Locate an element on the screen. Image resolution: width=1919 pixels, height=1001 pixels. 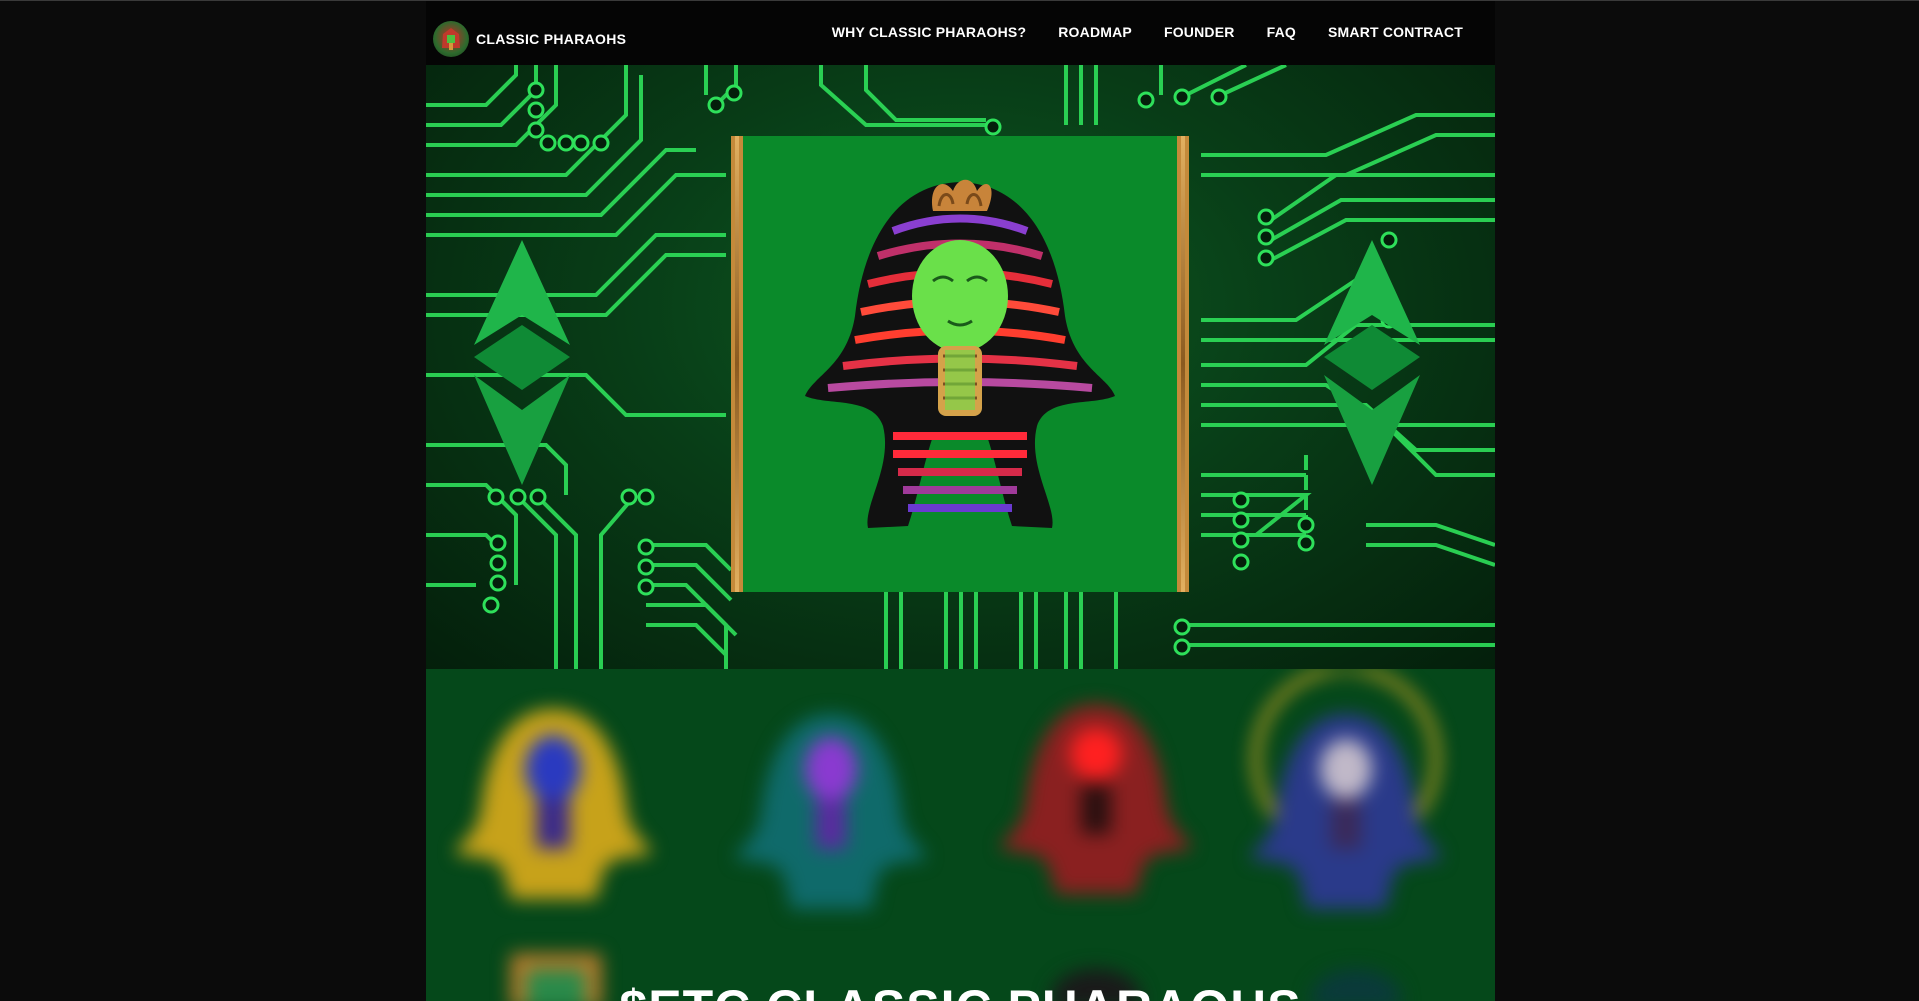
nav-smart-contract: SMART CONTRACT is located at coordinates (1395, 32).